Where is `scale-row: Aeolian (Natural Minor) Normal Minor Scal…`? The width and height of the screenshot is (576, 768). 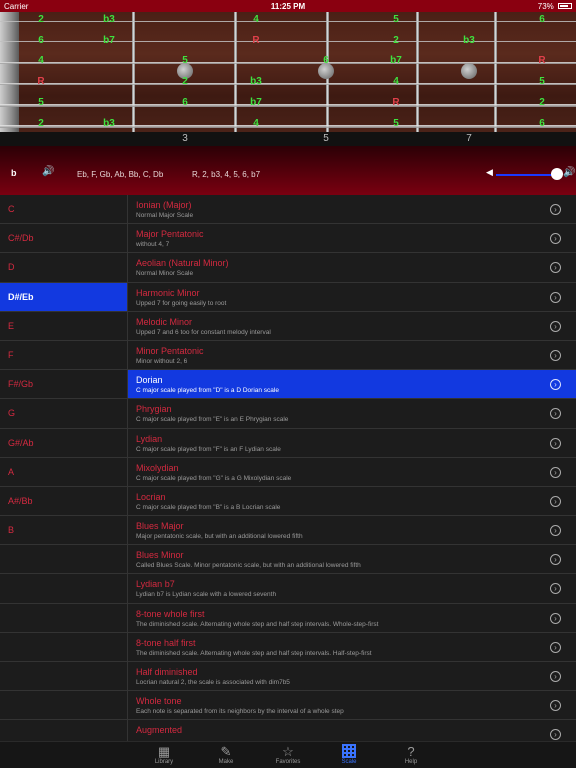
scale-row: Aeolian (Natural Minor) Normal Minor Scal… is located at coordinates (352, 268).